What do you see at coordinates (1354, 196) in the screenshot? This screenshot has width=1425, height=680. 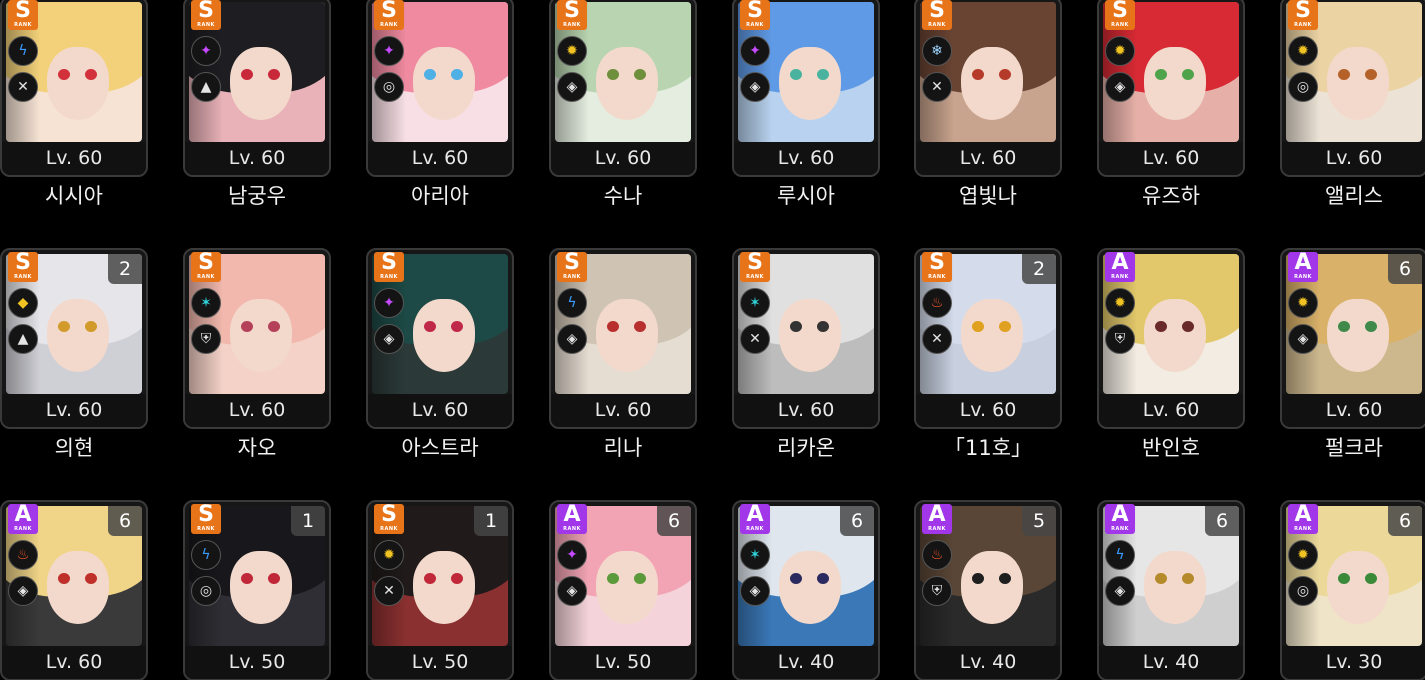 I see `character-name: 앨리스` at bounding box center [1354, 196].